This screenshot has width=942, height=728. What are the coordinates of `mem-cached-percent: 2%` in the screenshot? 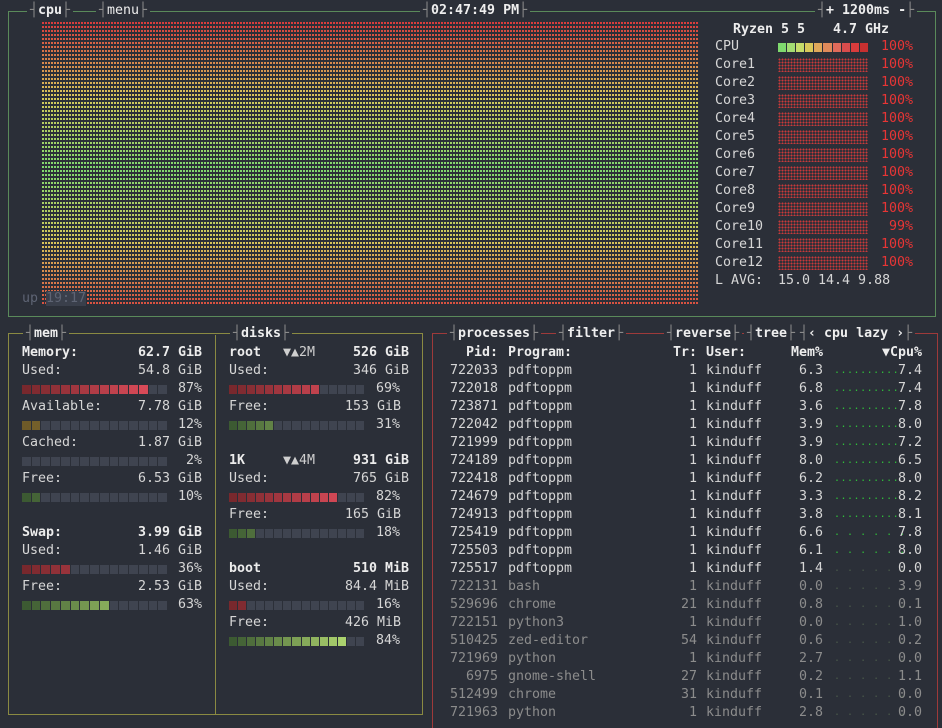 It's located at (193, 460).